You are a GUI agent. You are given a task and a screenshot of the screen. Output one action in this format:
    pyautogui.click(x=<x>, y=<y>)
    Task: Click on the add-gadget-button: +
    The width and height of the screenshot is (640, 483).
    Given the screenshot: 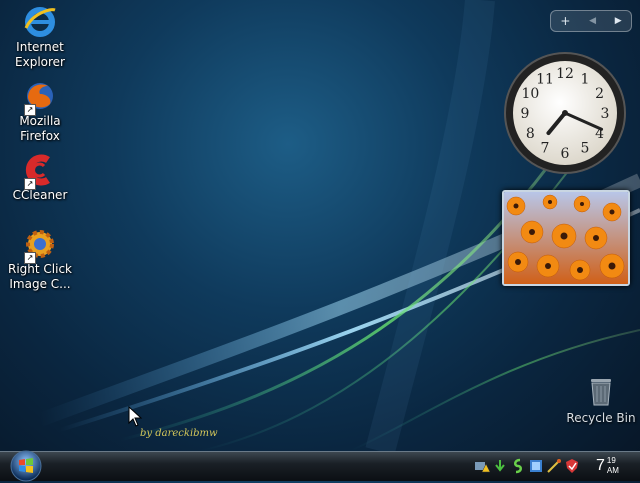 What is the action you would take?
    pyautogui.click(x=565, y=21)
    